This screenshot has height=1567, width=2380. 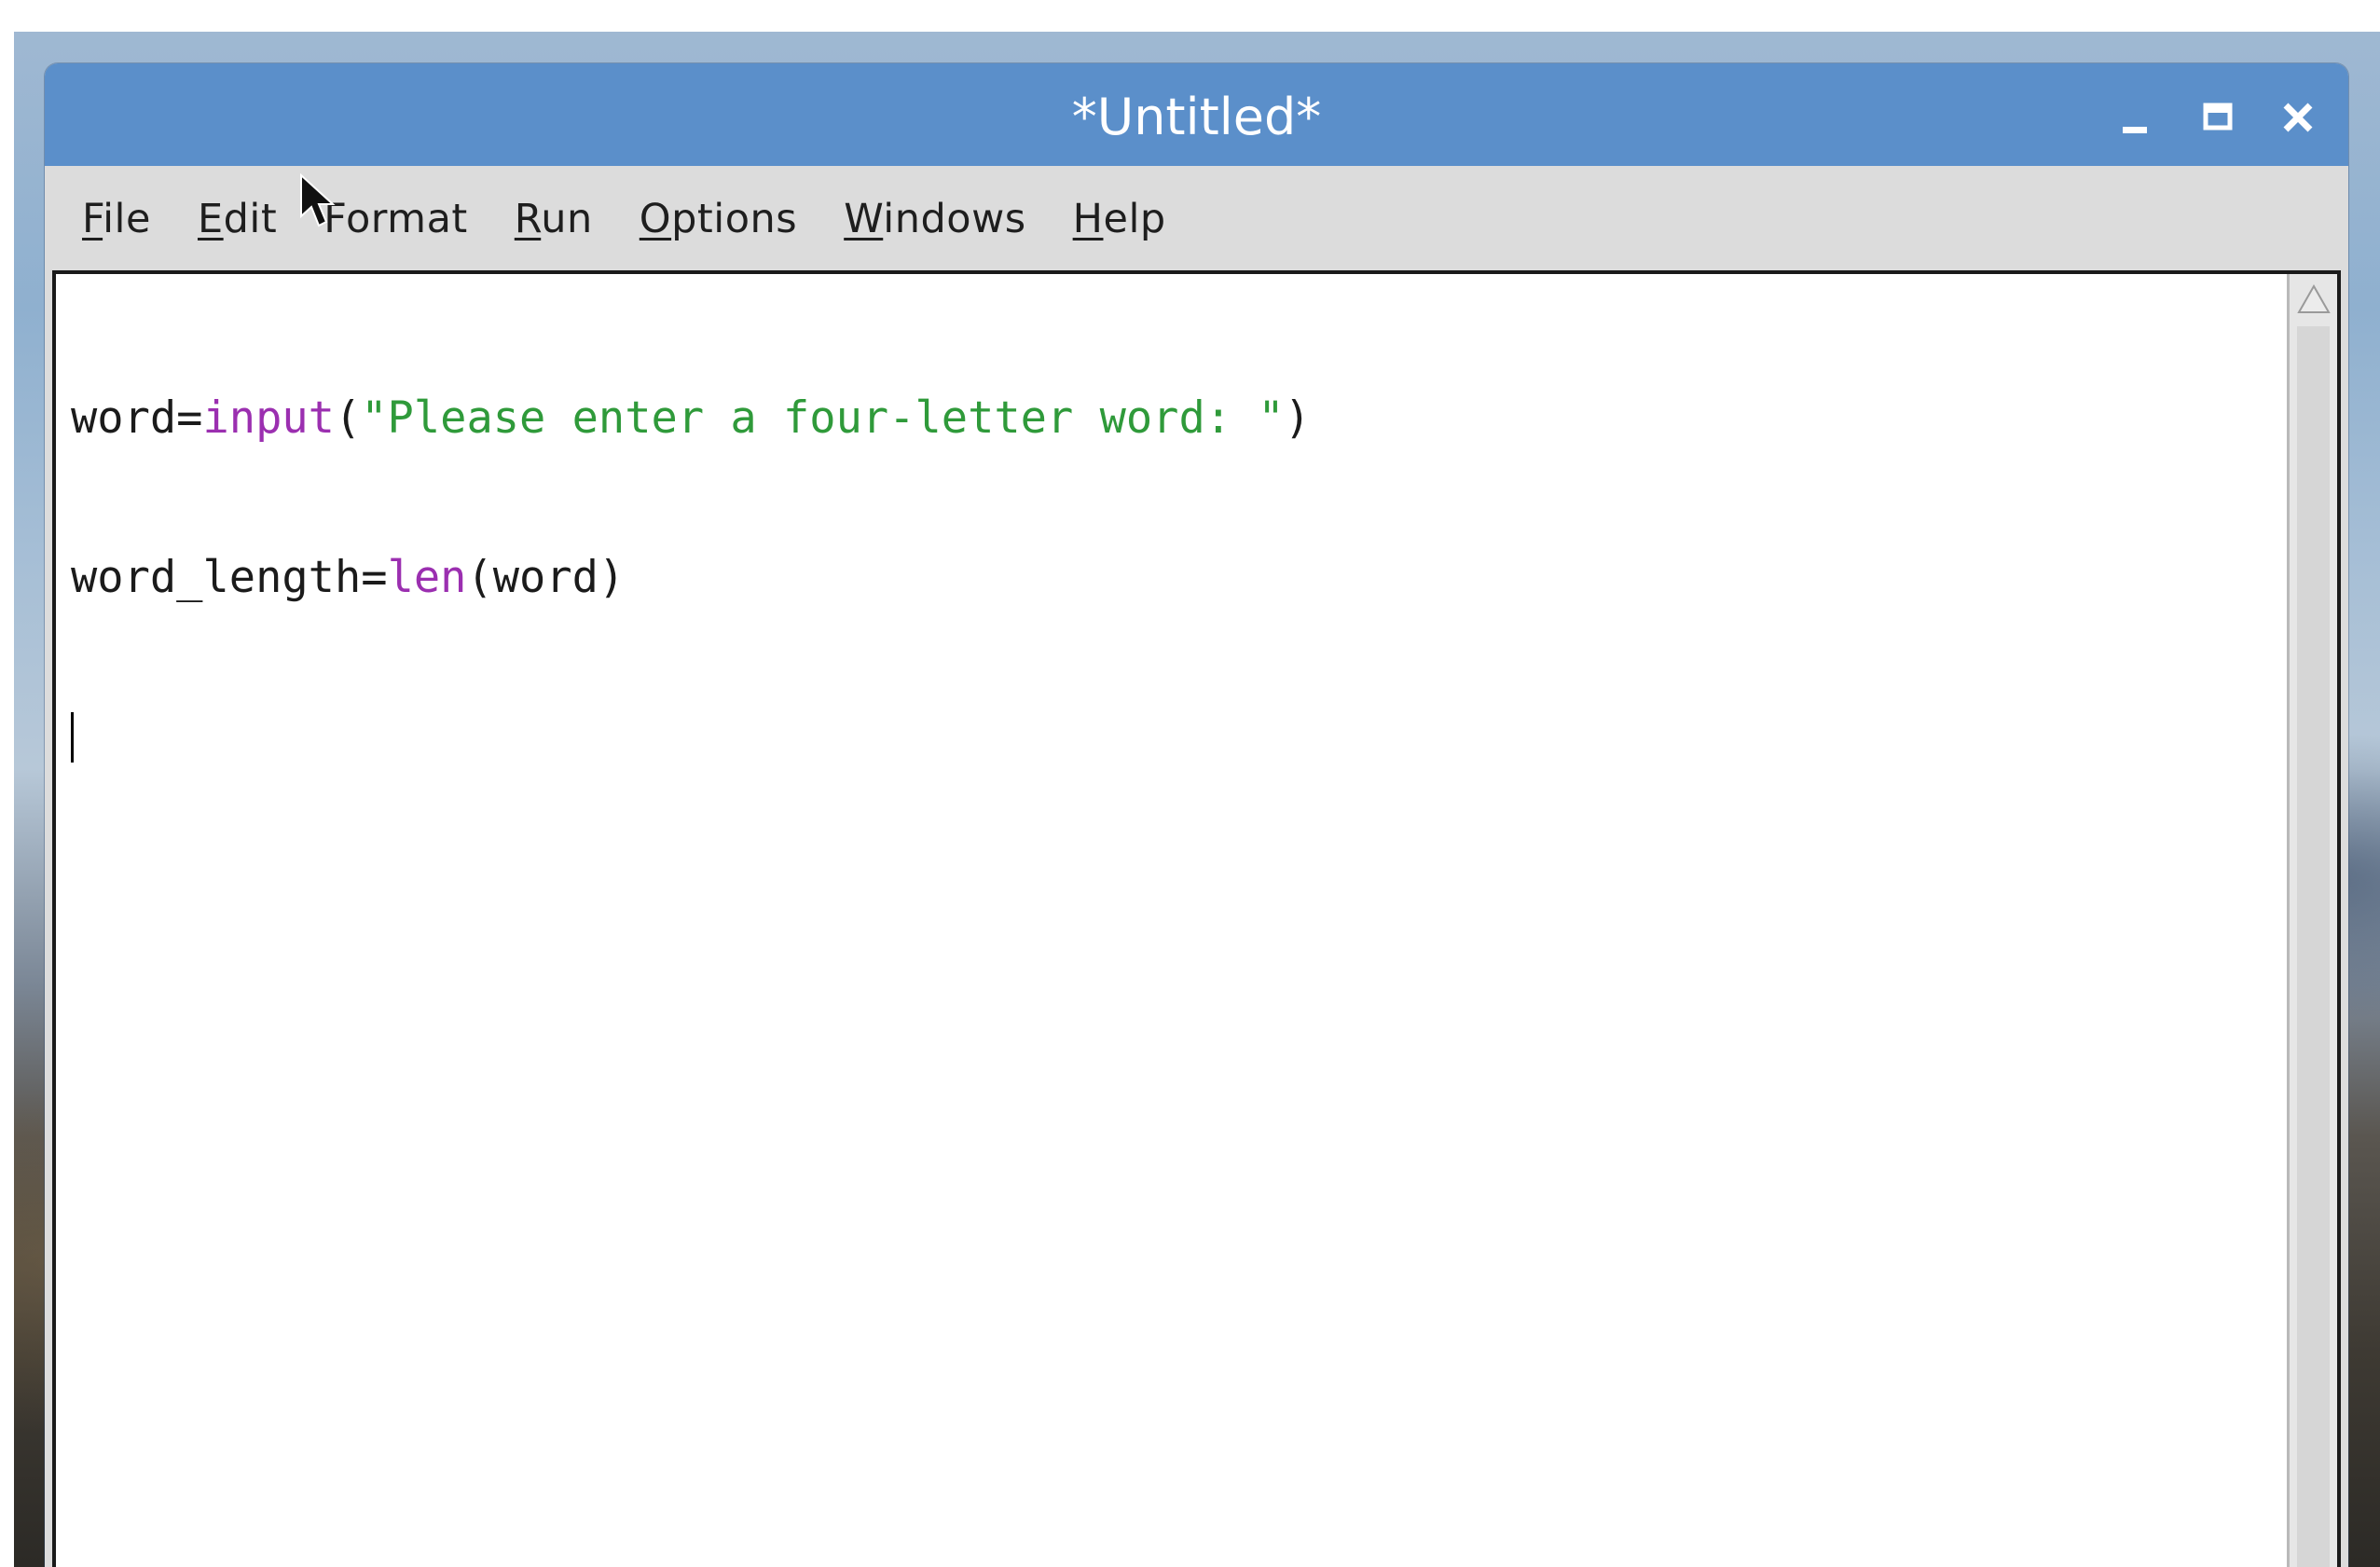 I want to click on scroll-up-button, so click(x=2313, y=299).